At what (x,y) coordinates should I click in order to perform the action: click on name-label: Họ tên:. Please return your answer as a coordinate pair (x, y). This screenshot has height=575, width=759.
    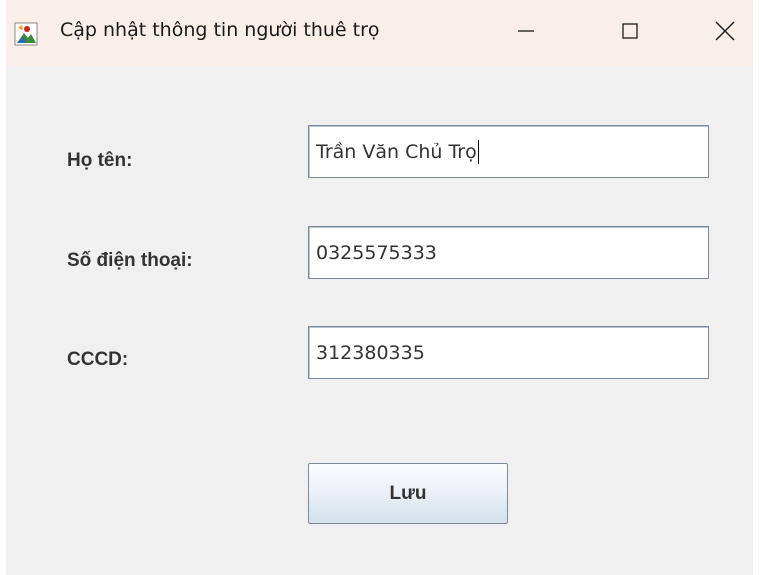
    Looking at the image, I should click on (100, 160).